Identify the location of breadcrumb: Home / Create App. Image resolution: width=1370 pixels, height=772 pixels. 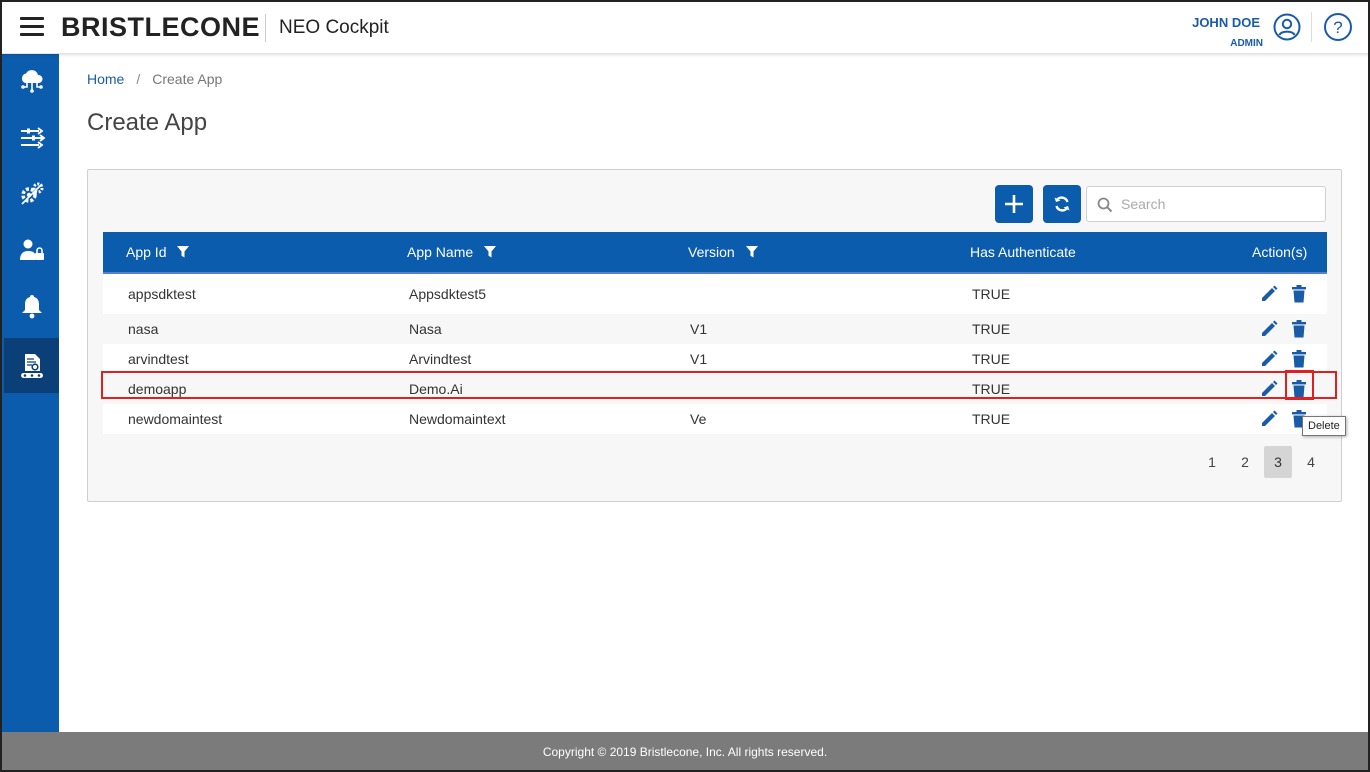
(154, 79).